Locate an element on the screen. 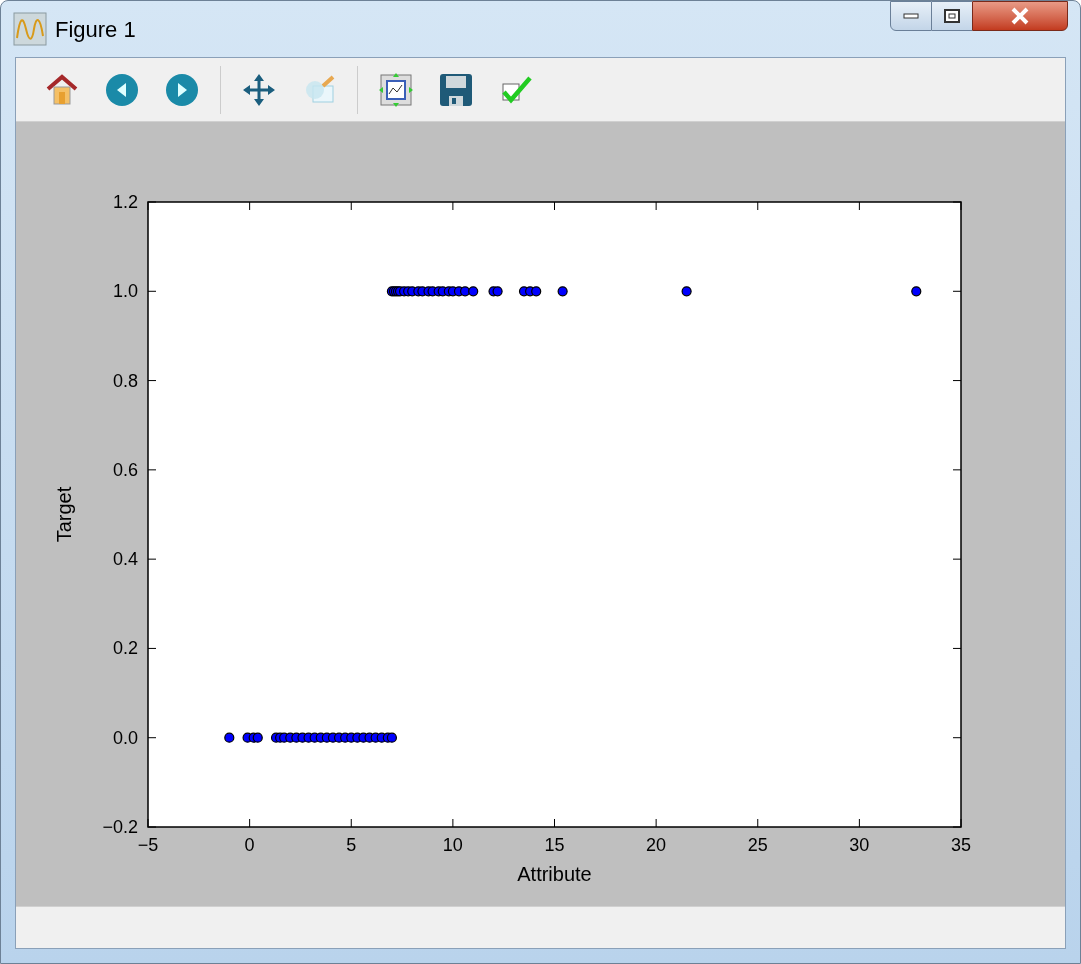  y-axis-label: Target is located at coordinates (64, 514).